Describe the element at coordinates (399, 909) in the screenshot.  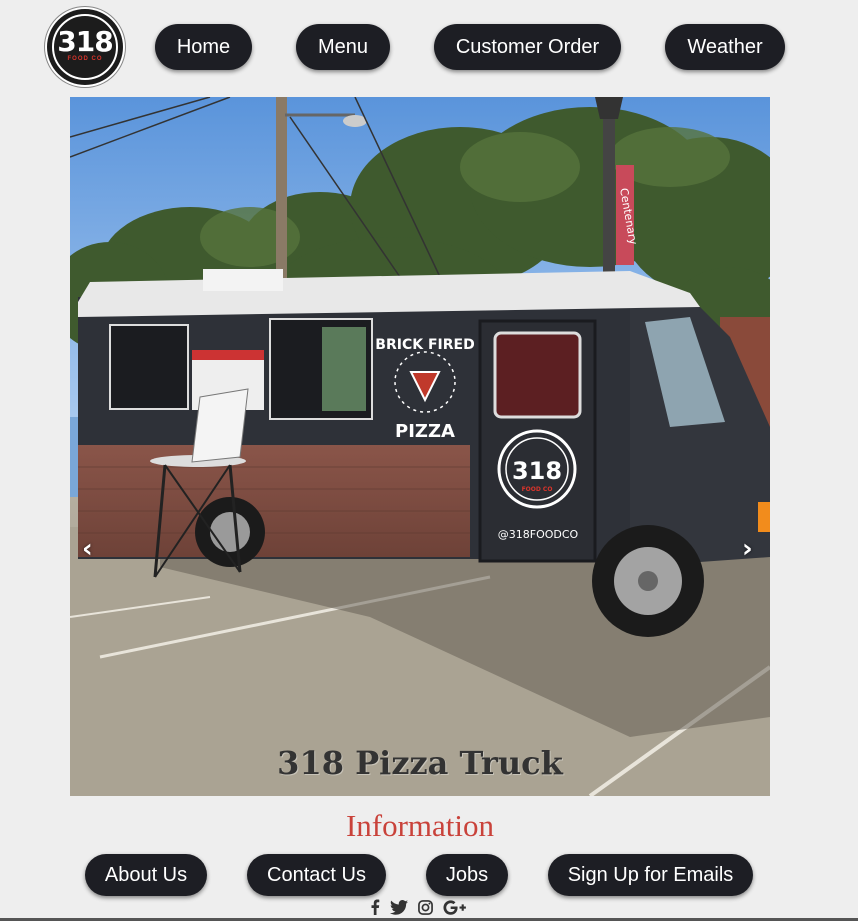
I see `twitter-icon` at that location.